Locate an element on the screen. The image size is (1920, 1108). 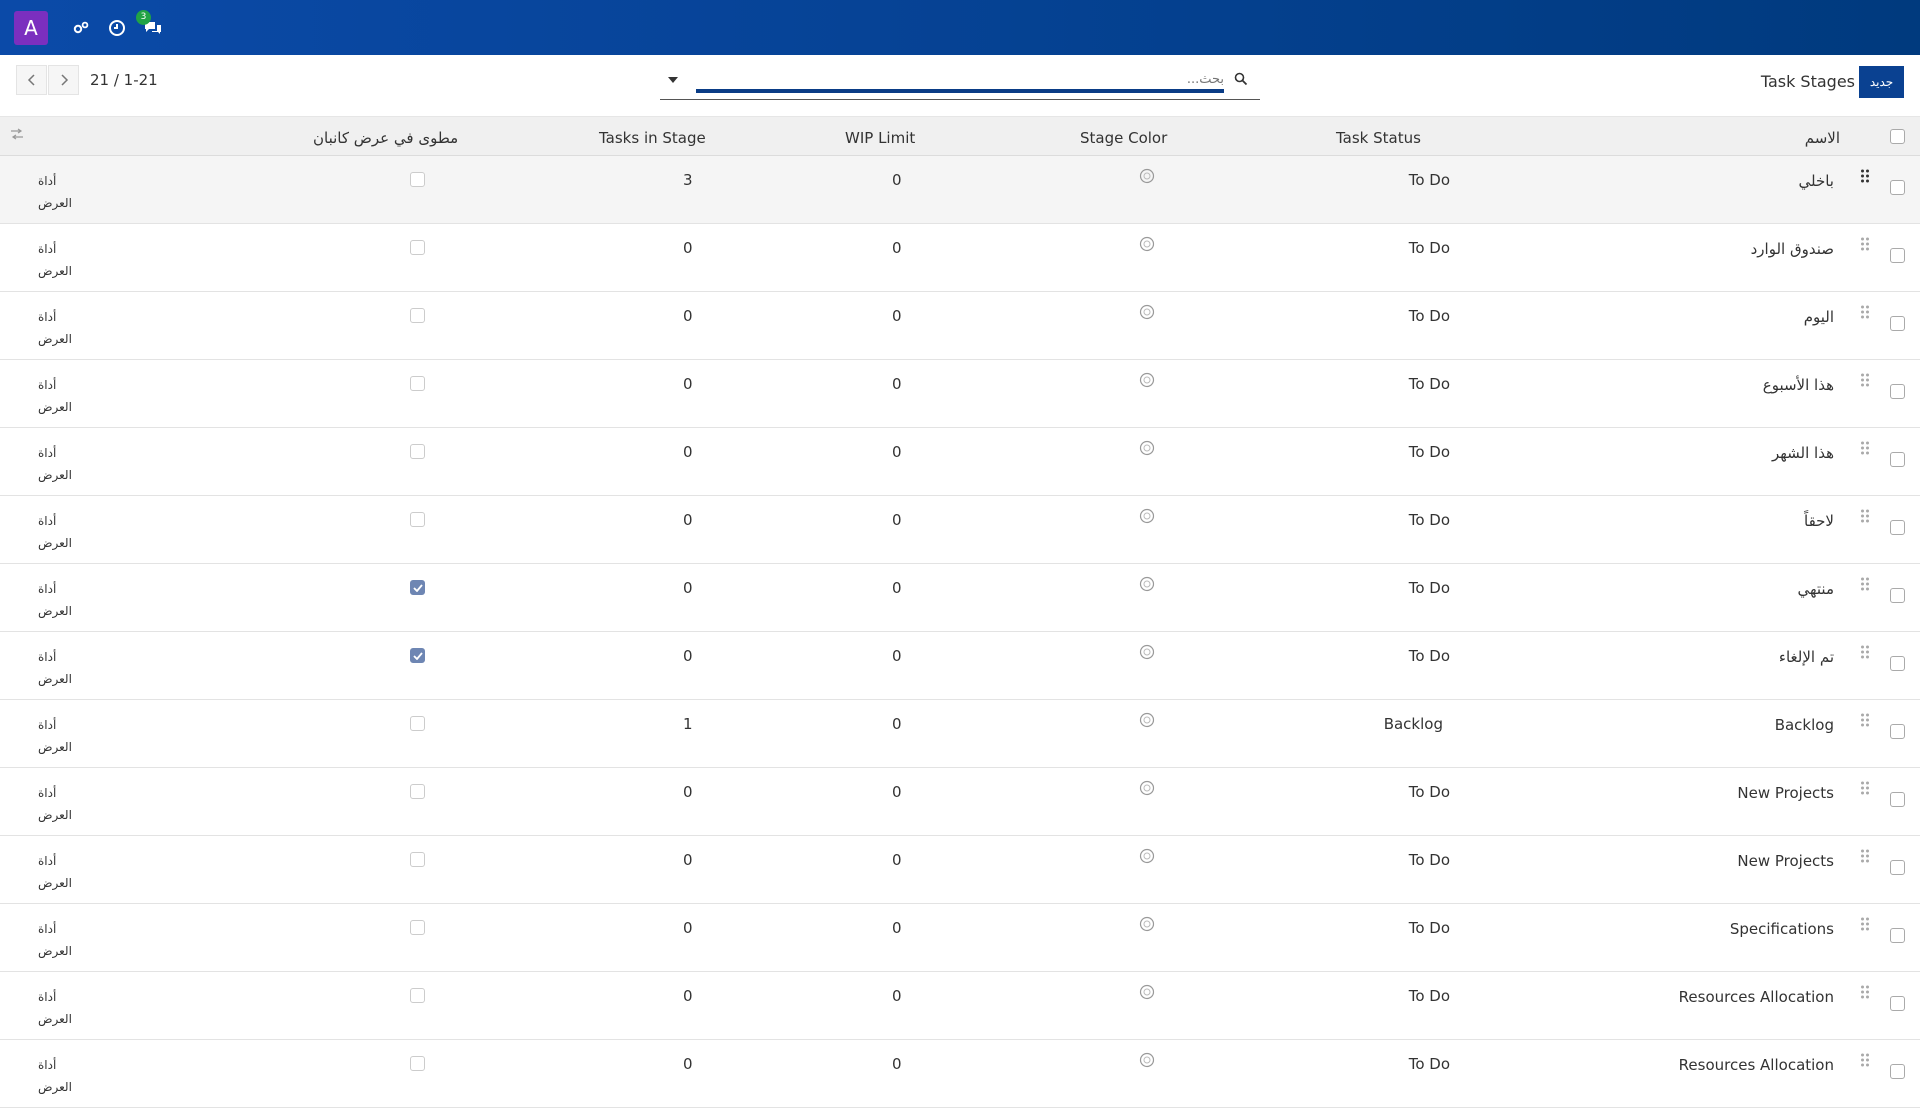
table-row: أداة العرض 0 0 To Do هذا الشهر is located at coordinates (960, 462).